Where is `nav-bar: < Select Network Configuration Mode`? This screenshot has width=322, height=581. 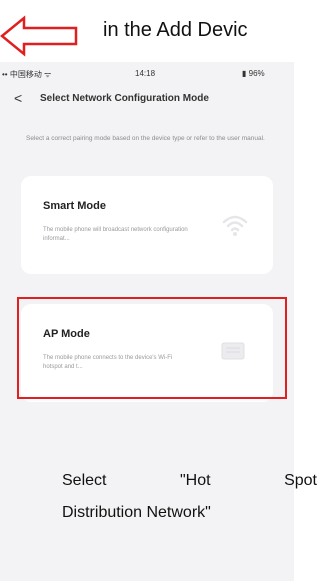 nav-bar: < Select Network Configuration Mode is located at coordinates (147, 100).